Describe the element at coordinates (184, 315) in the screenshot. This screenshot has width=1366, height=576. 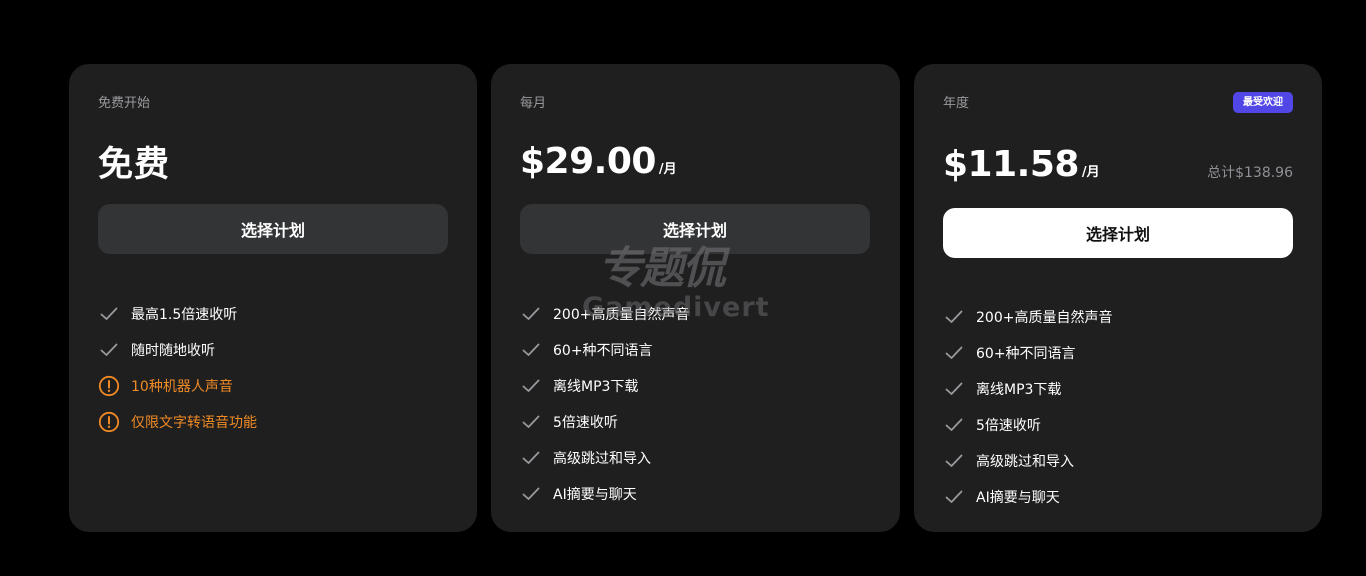
I see `feature-text: 最高1.5倍速收听` at that location.